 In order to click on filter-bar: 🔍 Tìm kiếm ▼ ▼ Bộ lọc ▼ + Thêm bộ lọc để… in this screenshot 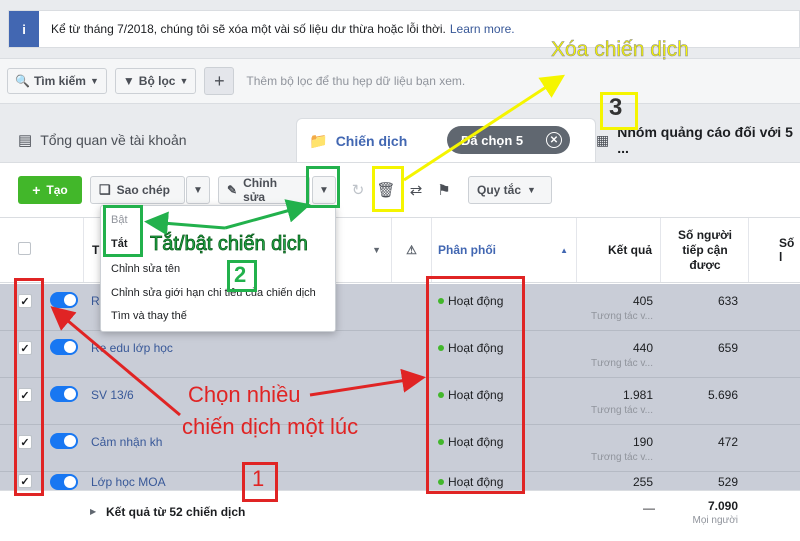, I will do `click(400, 81)`.